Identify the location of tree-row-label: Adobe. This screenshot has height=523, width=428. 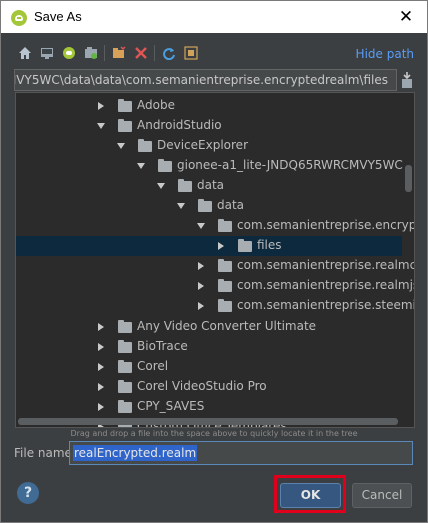
(156, 105).